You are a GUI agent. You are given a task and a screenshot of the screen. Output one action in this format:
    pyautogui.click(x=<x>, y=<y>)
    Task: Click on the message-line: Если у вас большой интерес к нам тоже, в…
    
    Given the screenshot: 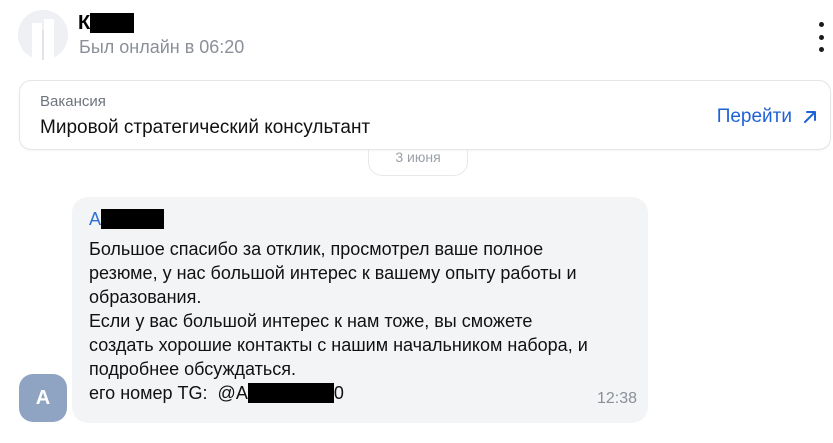 What is the action you would take?
    pyautogui.click(x=311, y=321)
    